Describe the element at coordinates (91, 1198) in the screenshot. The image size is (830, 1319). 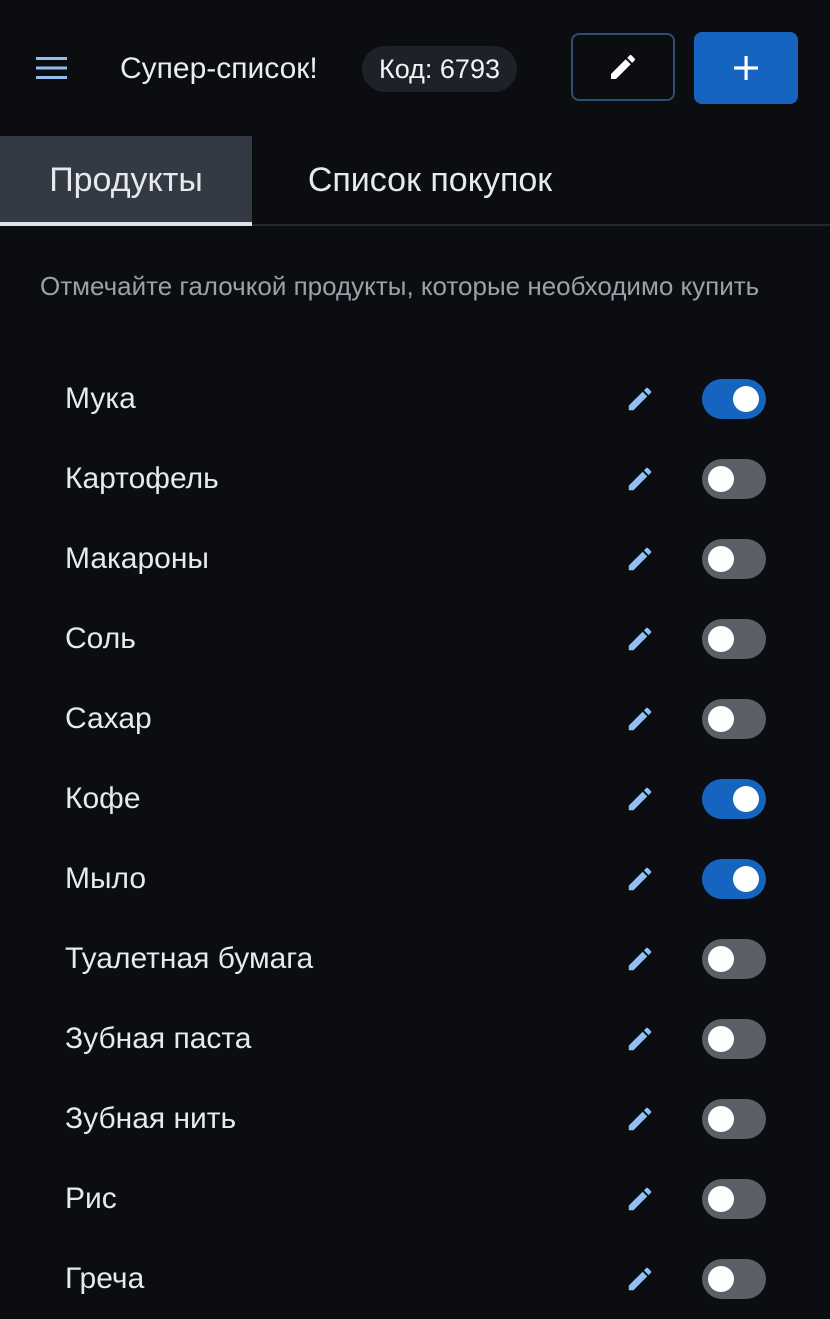
I see `product-name: Рис` at that location.